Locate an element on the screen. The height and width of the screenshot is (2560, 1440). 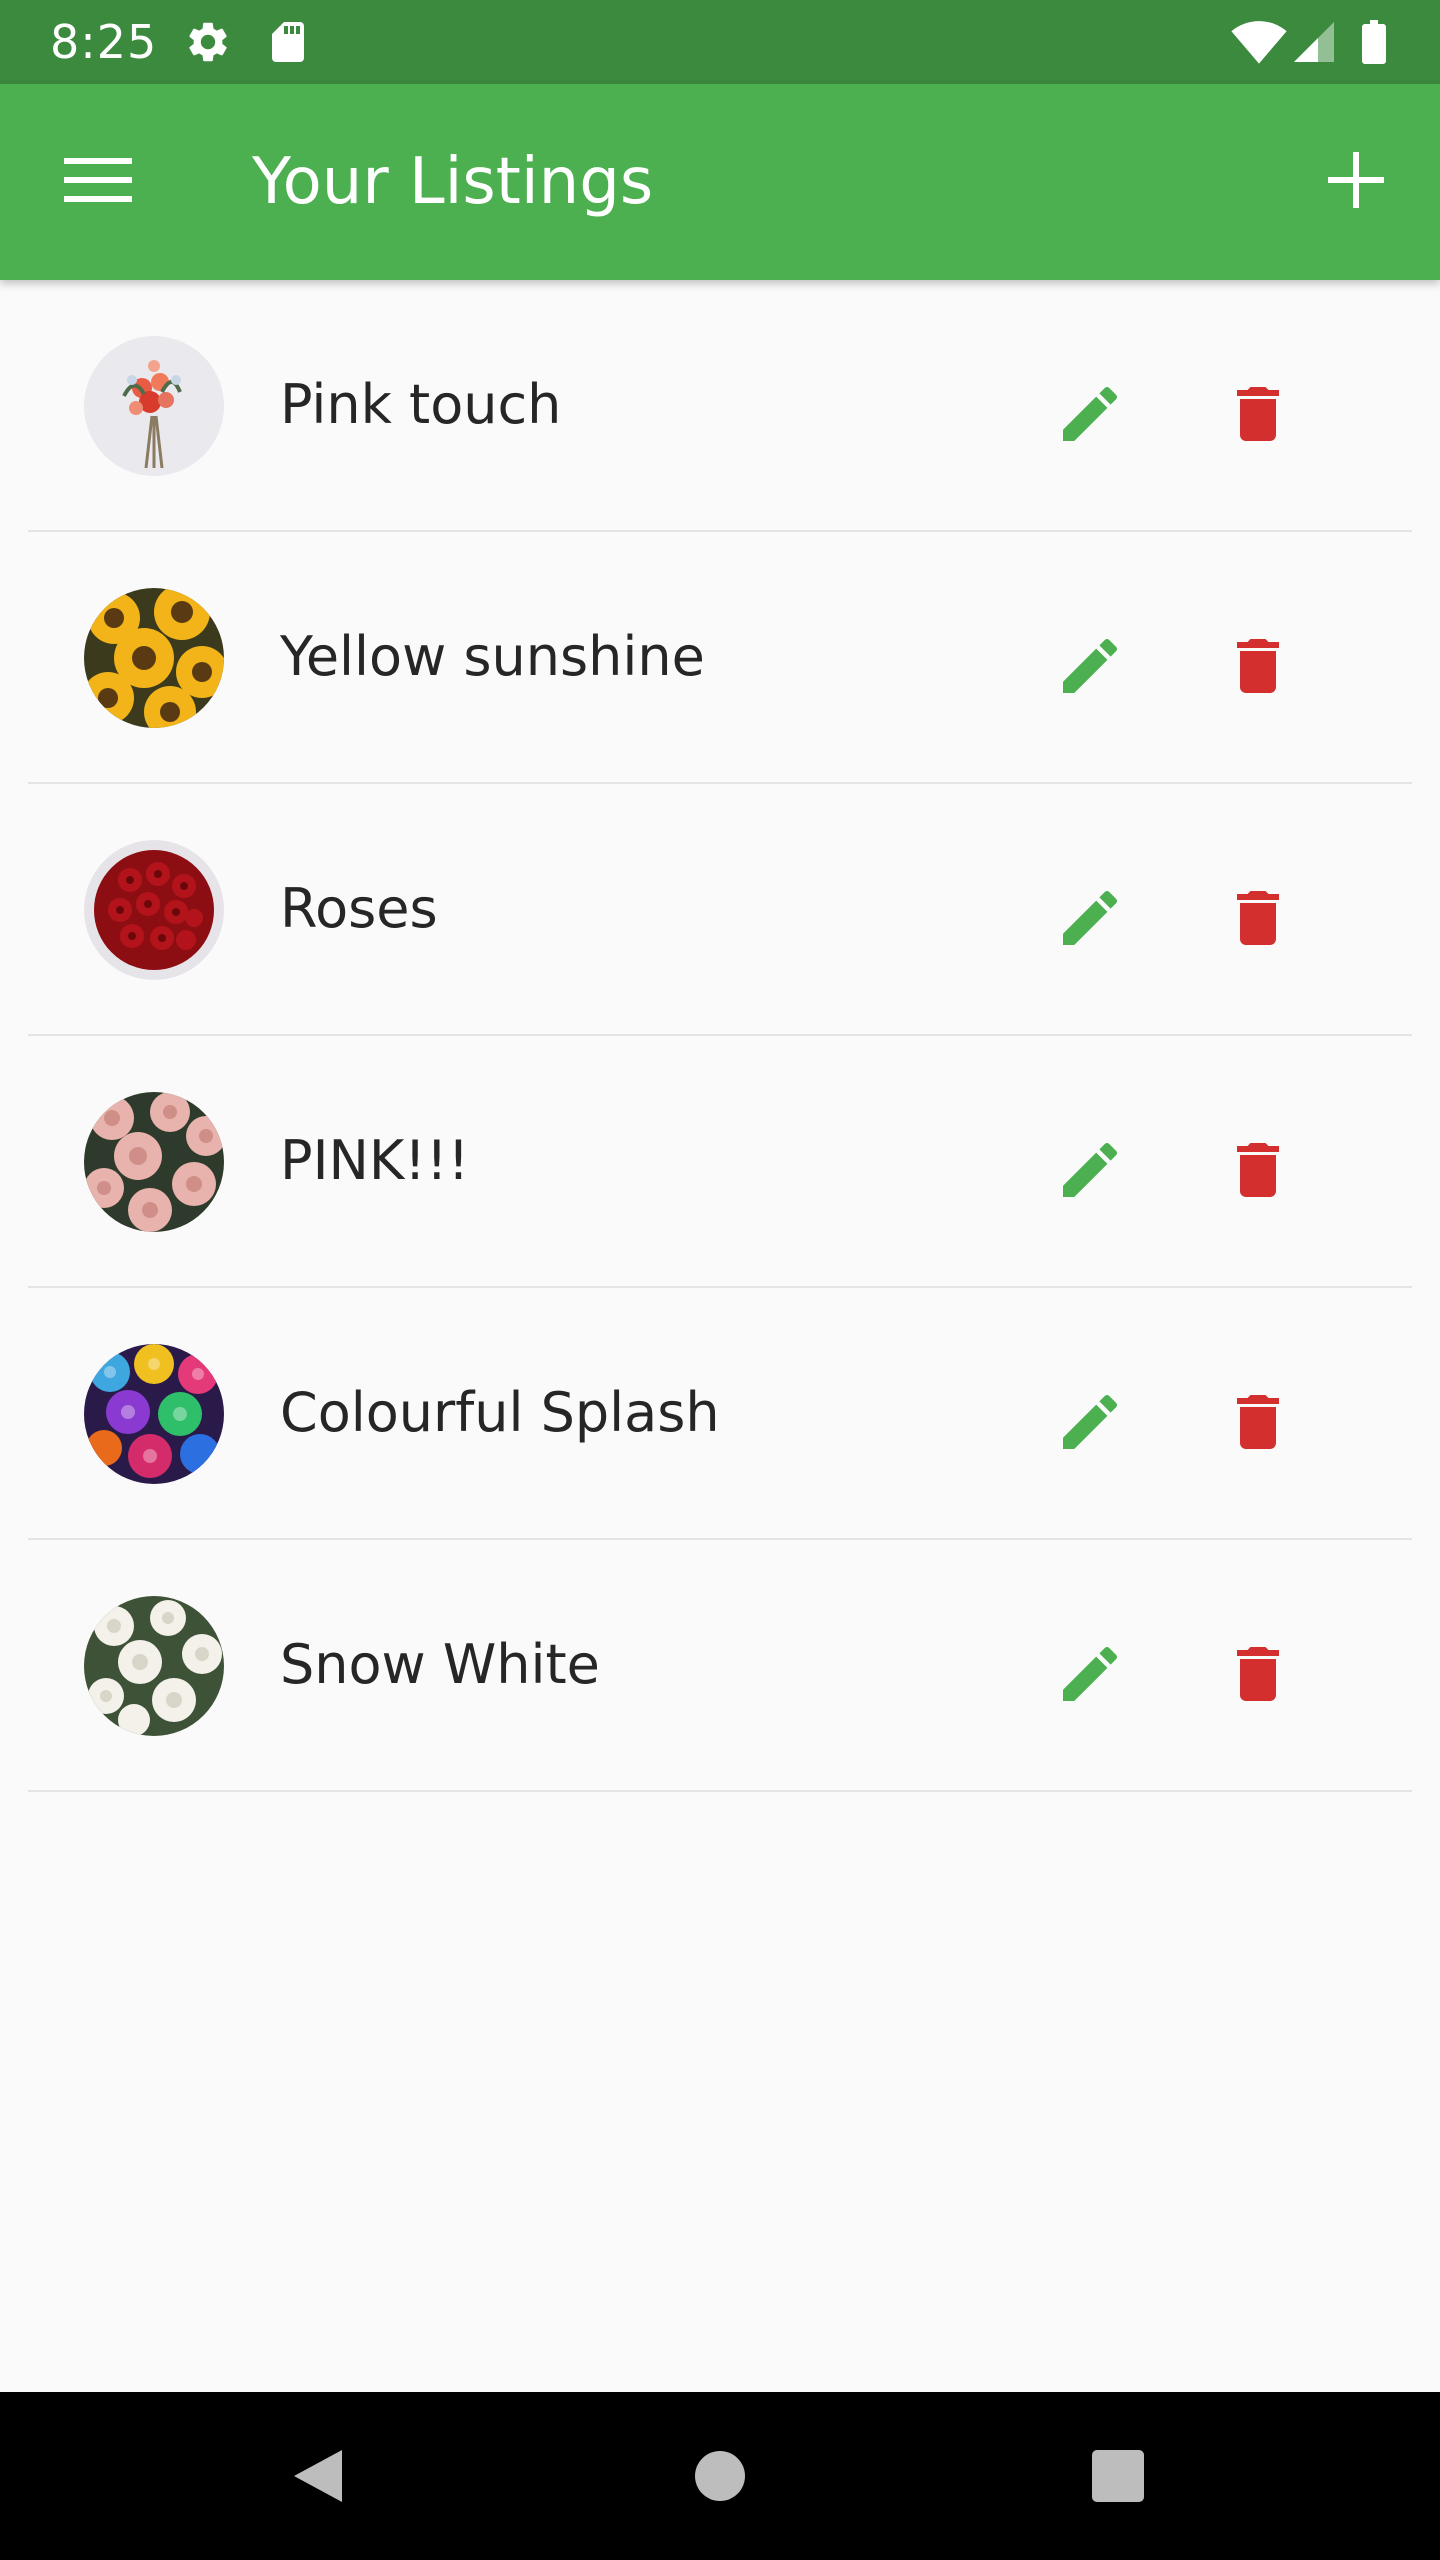
app-bar: Your Listings is located at coordinates (720, 182).